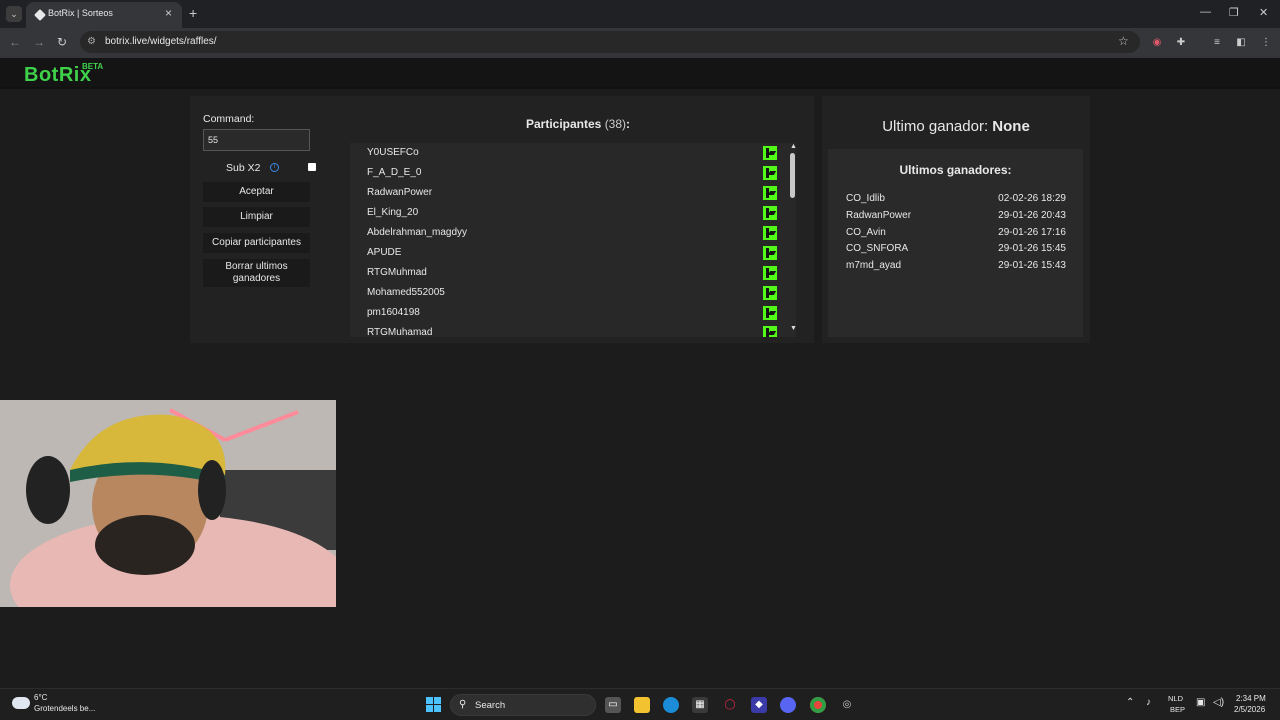 The height and width of the screenshot is (720, 1280). Describe the element at coordinates (793, 240) in the screenshot. I see `participants-scrollbar: ▲ ▼` at that location.